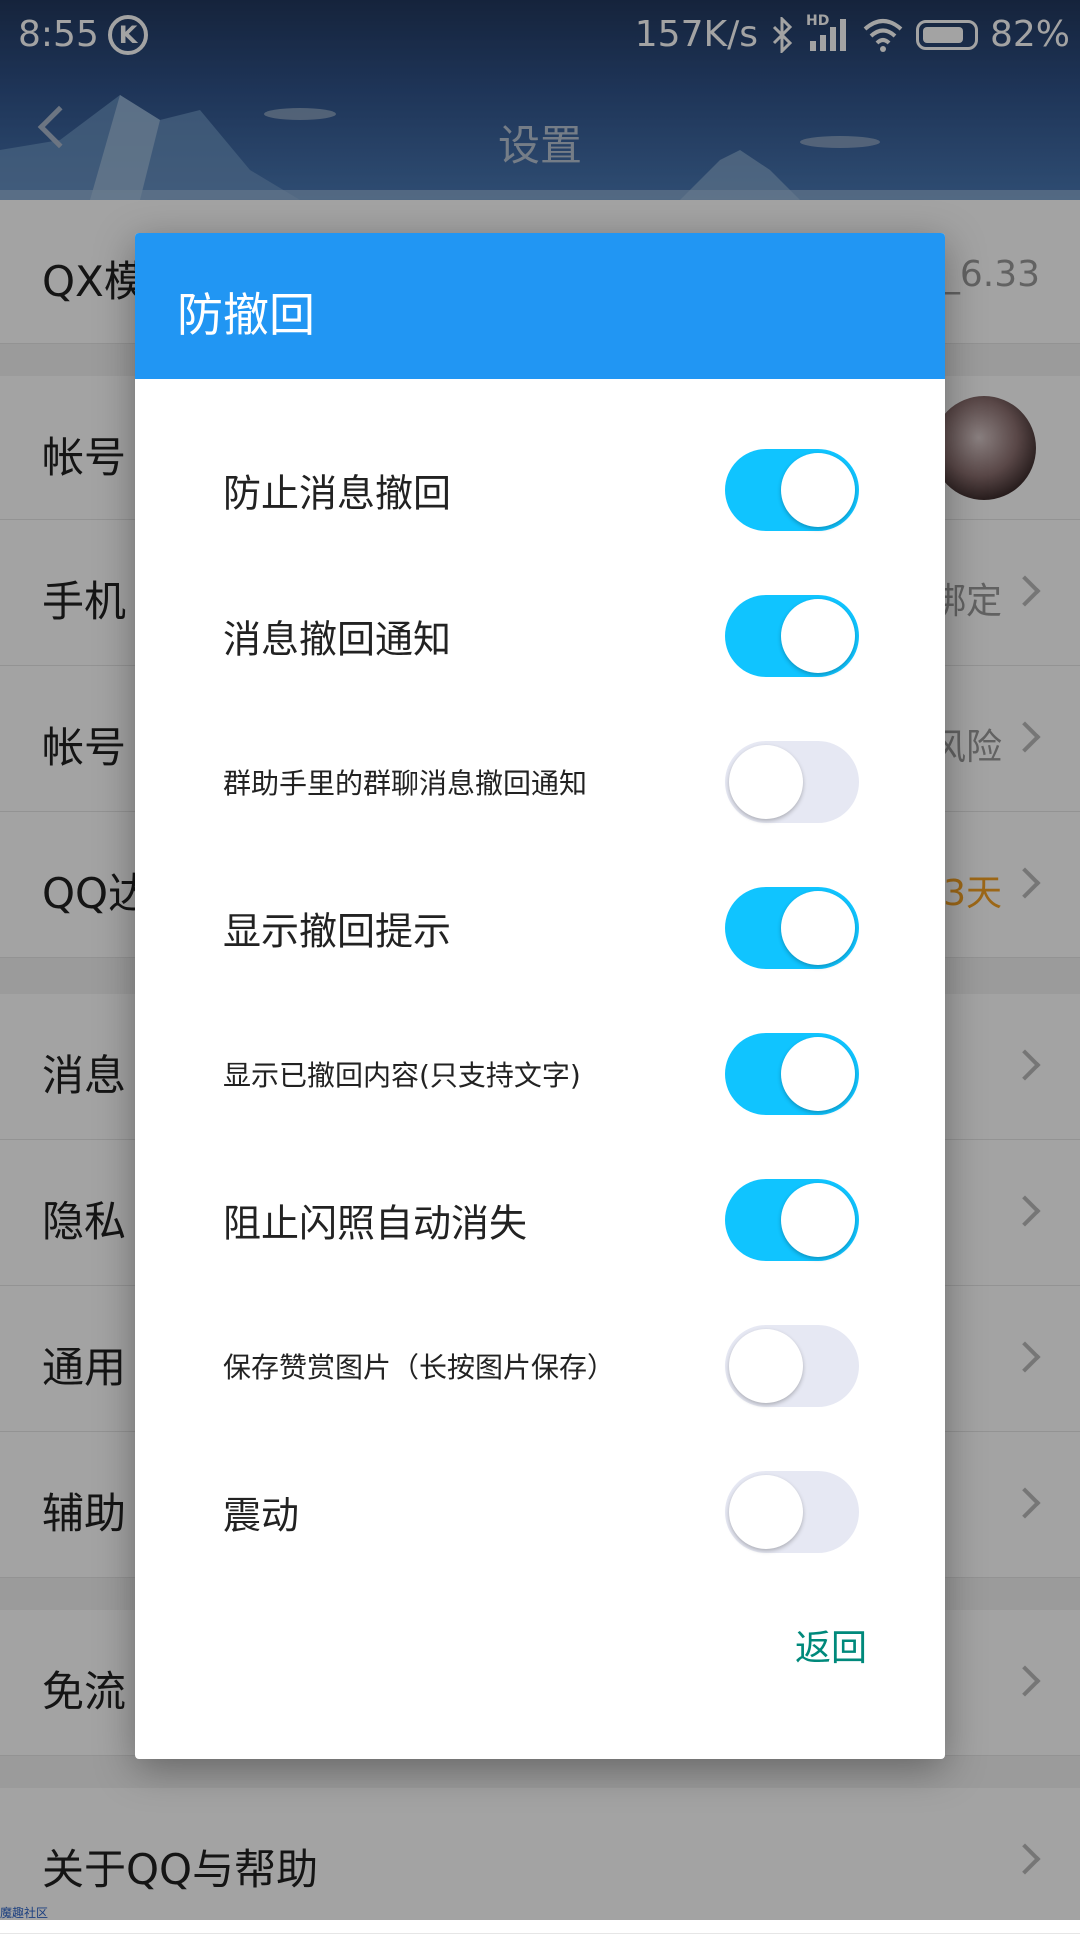 The width and height of the screenshot is (1080, 1934). What do you see at coordinates (419, 1367) in the screenshot?
I see `option-label: 保存赞赏图片（长按图片保存）` at bounding box center [419, 1367].